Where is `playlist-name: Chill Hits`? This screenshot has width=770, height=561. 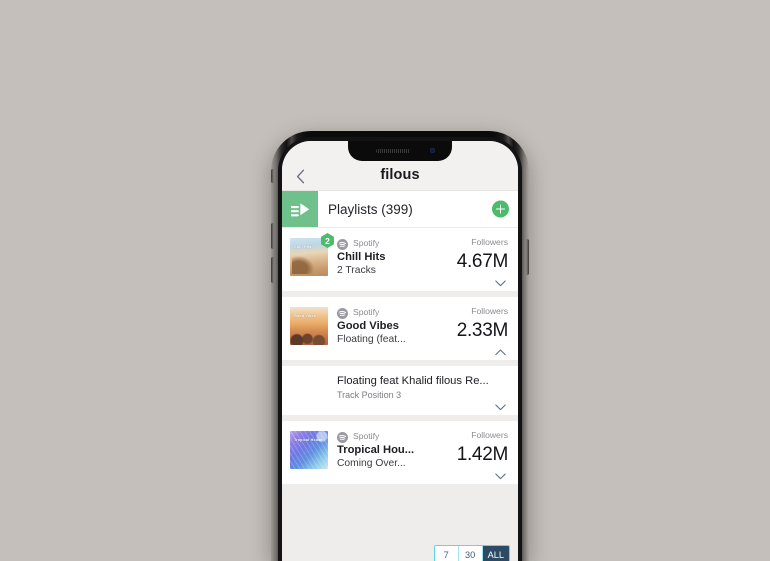
playlist-name: Chill Hits is located at coordinates (361, 257).